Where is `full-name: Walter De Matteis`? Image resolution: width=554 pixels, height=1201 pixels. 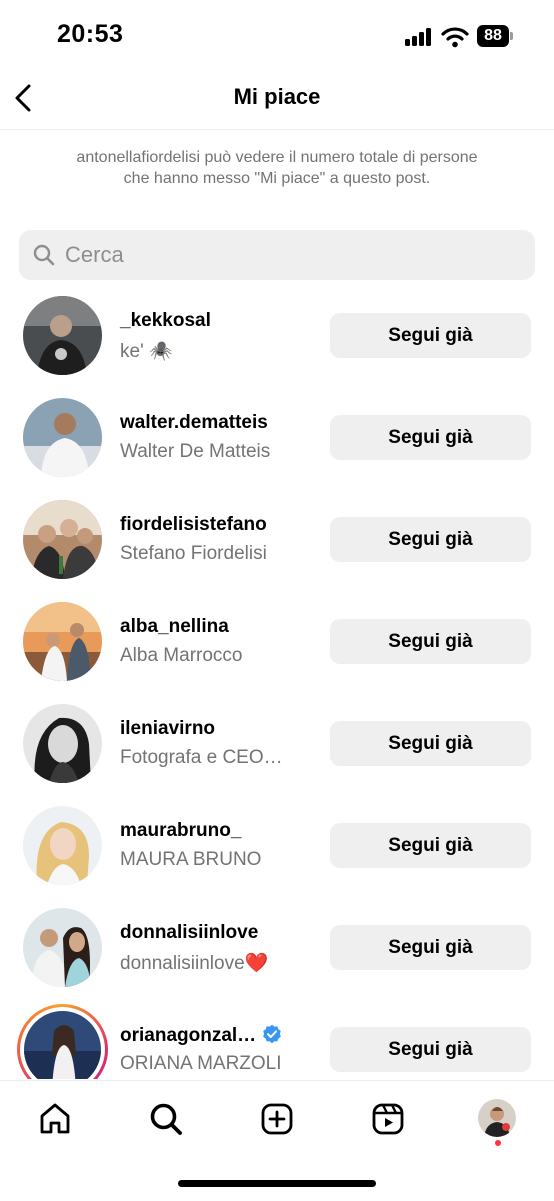 full-name: Walter De Matteis is located at coordinates (195, 451).